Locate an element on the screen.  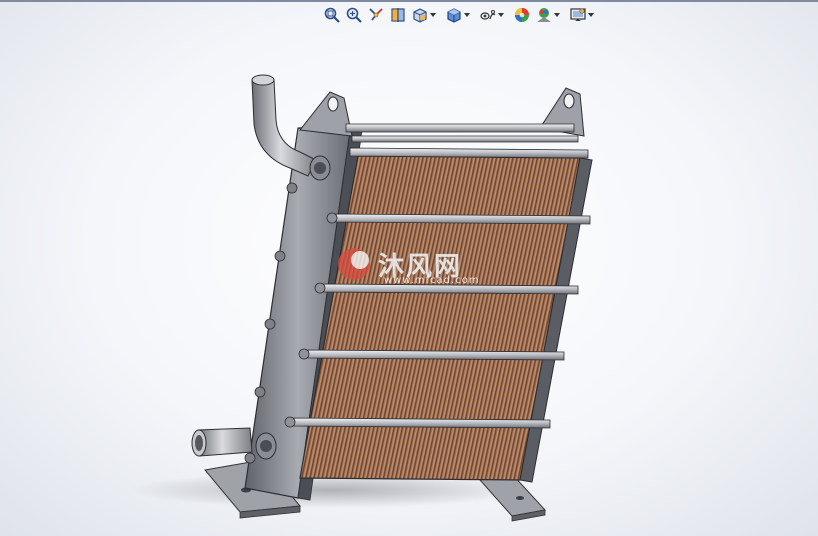
view-settings-icon is located at coordinates (578, 14).